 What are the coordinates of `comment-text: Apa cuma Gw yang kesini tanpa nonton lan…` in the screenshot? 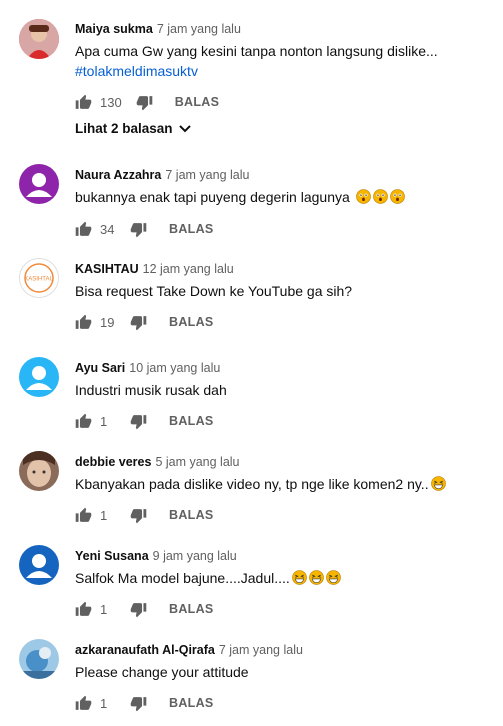 It's located at (256, 61).